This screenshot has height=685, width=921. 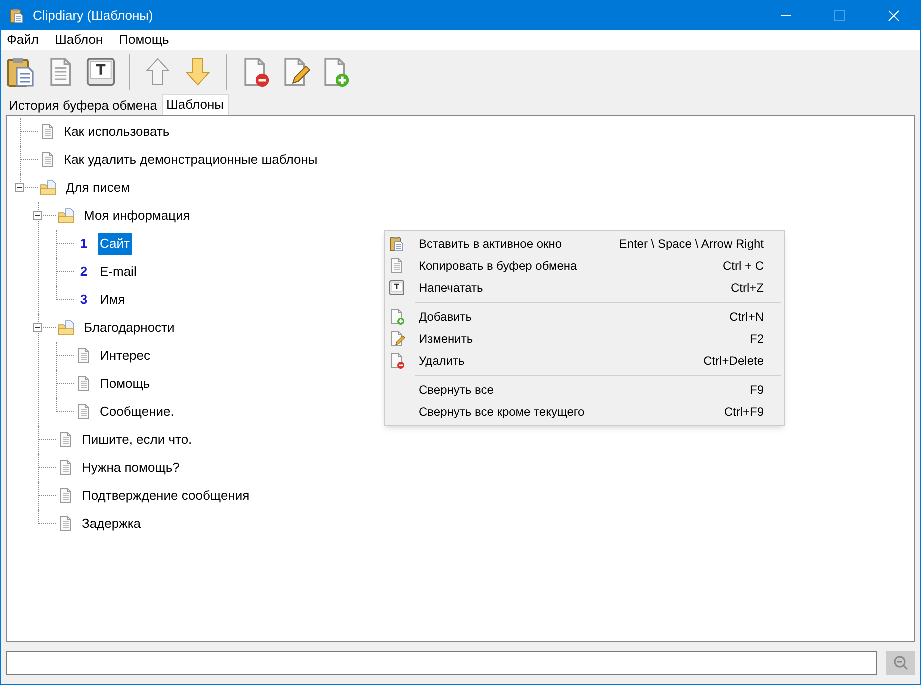 I want to click on menu-item-label: Удалить, so click(x=442, y=361).